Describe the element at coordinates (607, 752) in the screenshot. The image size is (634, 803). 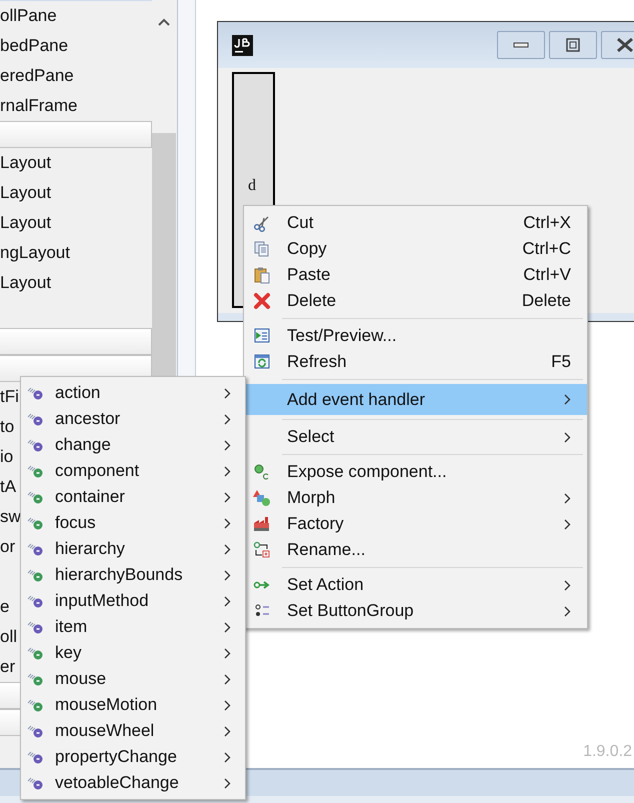
I see `version-label: 1.9.0.2` at that location.